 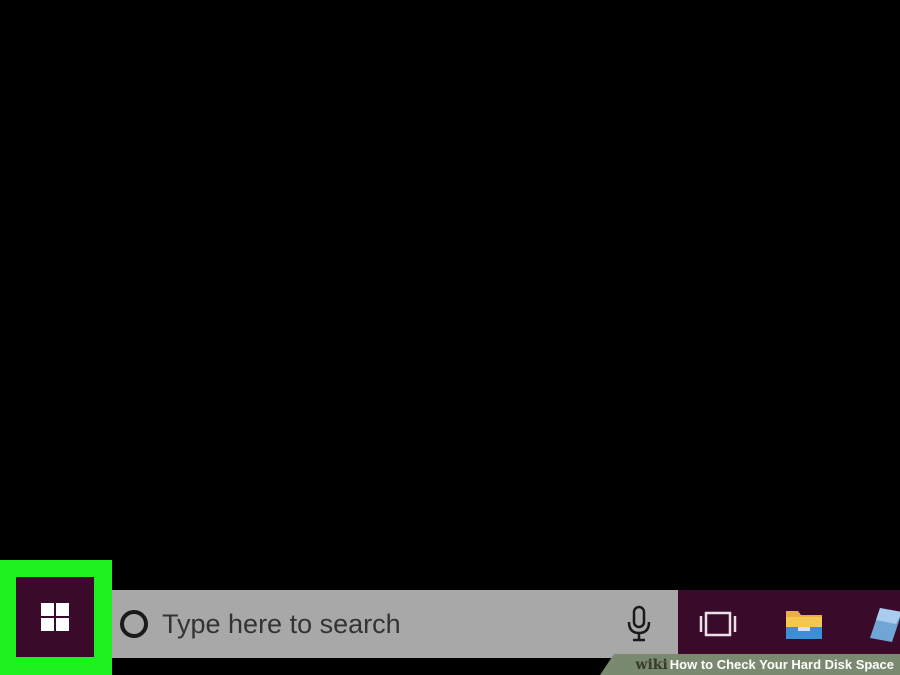 I want to click on browser-button, so click(x=879, y=624).